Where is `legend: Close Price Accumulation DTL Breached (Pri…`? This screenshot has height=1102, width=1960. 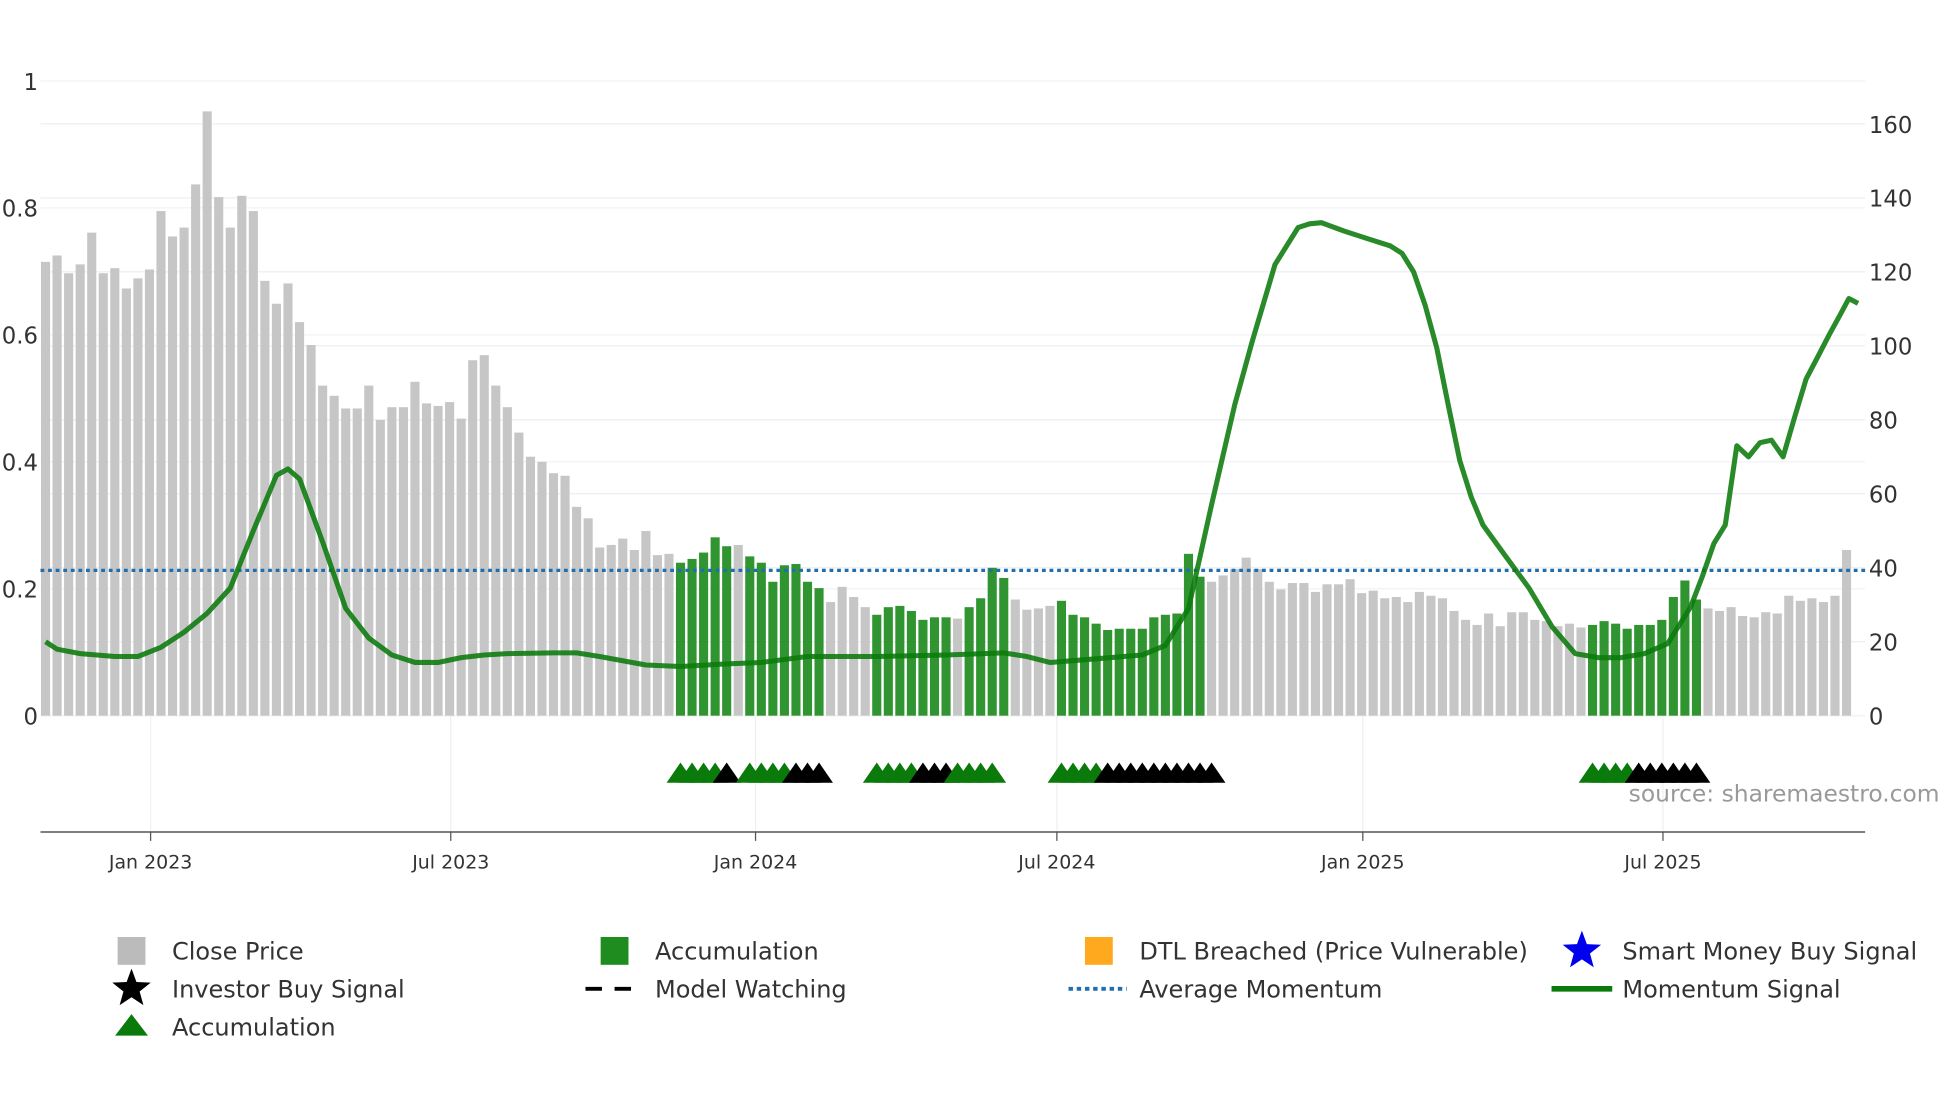
legend: Close Price Accumulation DTL Breached (Pri… is located at coordinates (1014, 986).